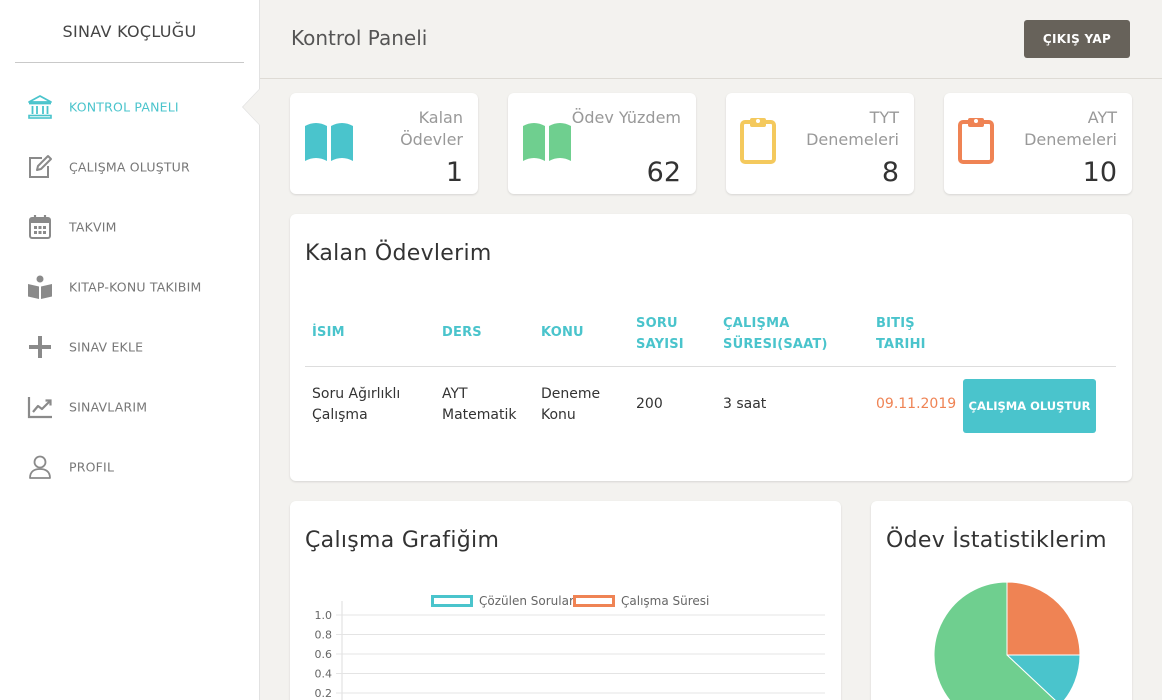 The height and width of the screenshot is (700, 1162). What do you see at coordinates (40, 107) in the screenshot?
I see `bank-icon` at bounding box center [40, 107].